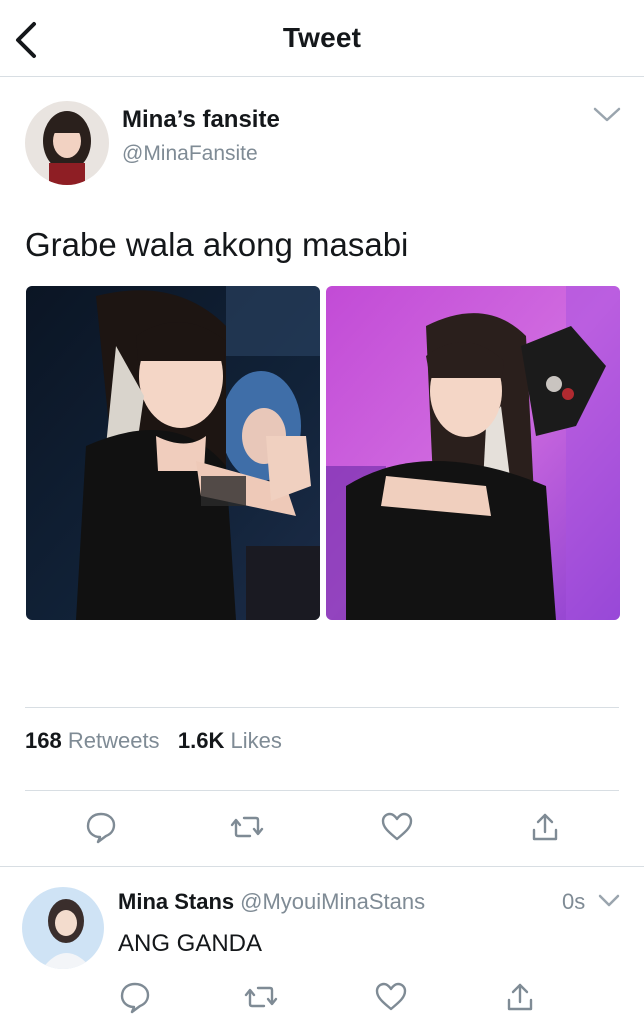  I want to click on reply-author-name: Mina Stans, so click(176, 901).